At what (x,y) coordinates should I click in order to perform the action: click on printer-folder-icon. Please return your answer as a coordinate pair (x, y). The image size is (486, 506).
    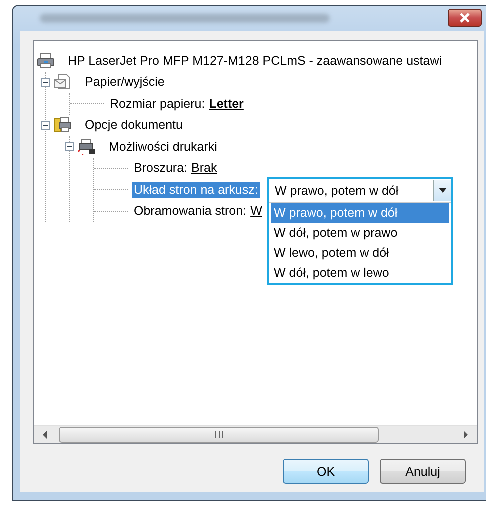
    Looking at the image, I should click on (63, 125).